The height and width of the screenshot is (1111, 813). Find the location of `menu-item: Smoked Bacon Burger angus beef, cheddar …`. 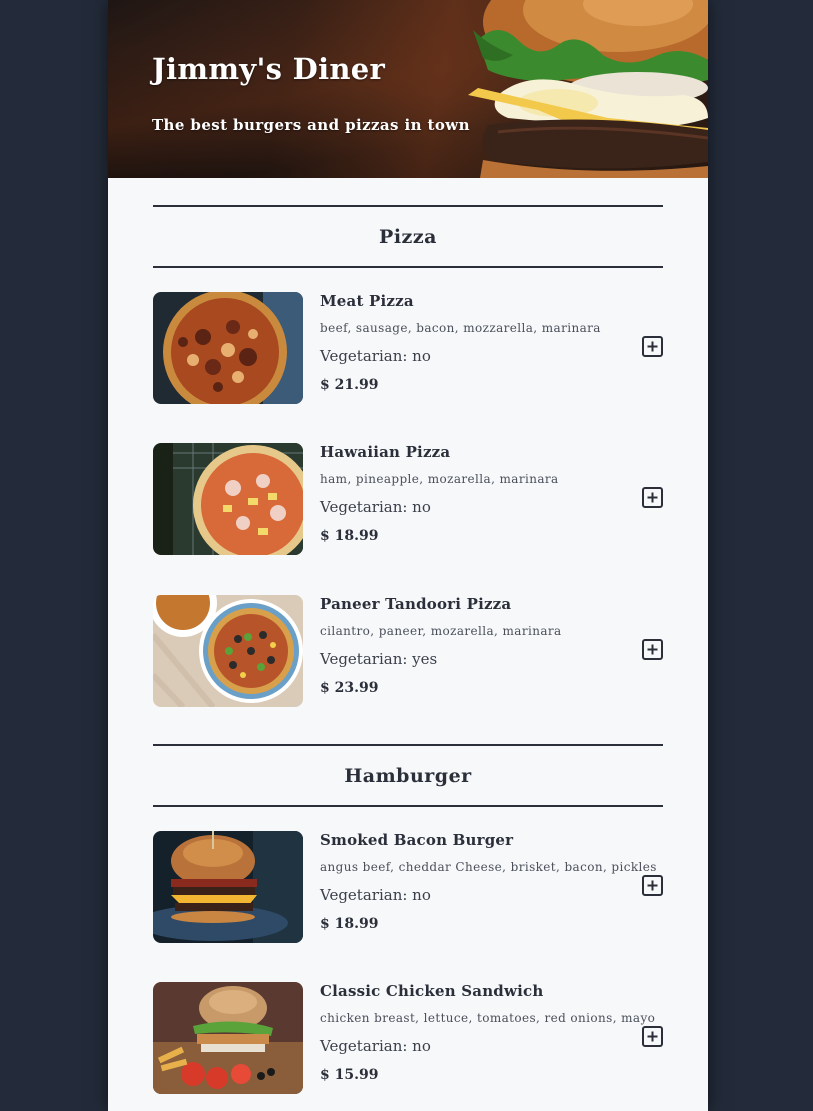

menu-item: Smoked Bacon Burger angus beef, cheddar … is located at coordinates (408, 887).